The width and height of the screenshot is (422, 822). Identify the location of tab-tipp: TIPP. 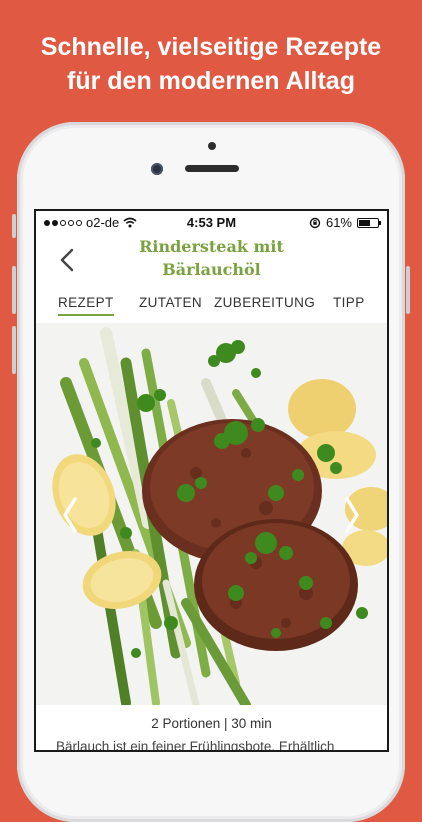
(349, 302).